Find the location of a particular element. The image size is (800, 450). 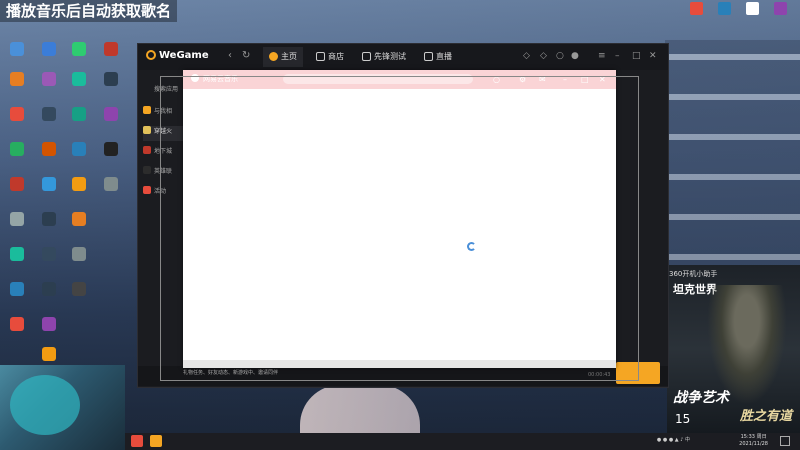

sidebar-item-label: 搜索应用 is located at coordinates (166, 89).